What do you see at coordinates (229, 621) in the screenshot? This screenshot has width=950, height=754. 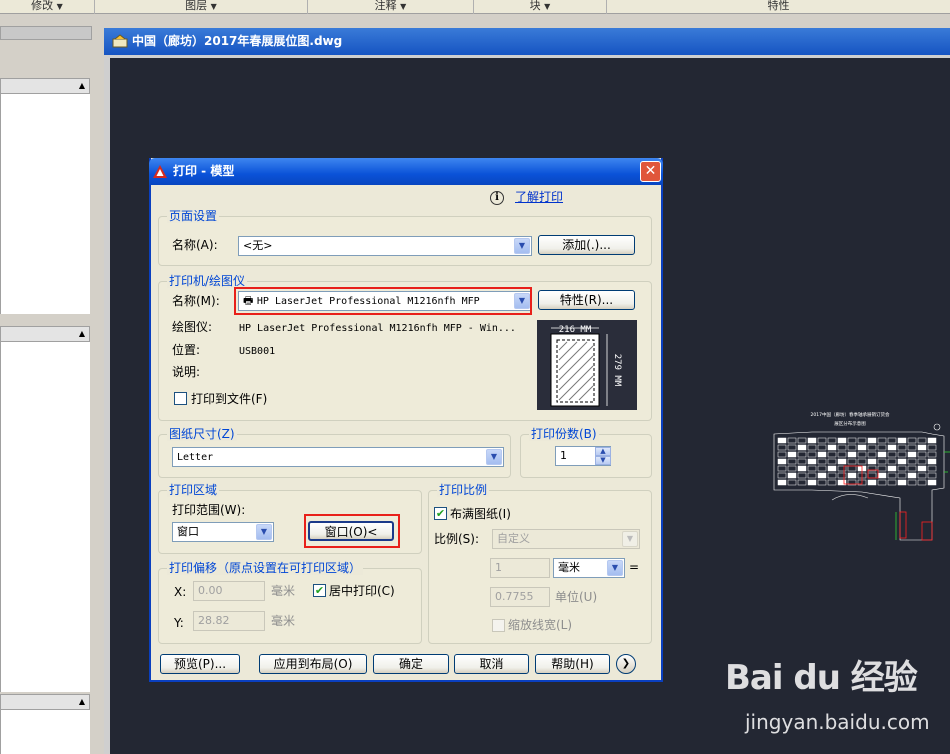 I see `offset-y-input: 28.82` at bounding box center [229, 621].